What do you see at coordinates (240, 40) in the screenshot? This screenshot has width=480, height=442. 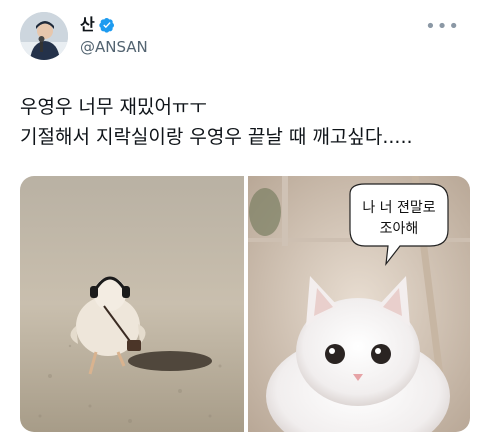 I see `tweet-header: 산 @ANSAN •••` at bounding box center [240, 40].